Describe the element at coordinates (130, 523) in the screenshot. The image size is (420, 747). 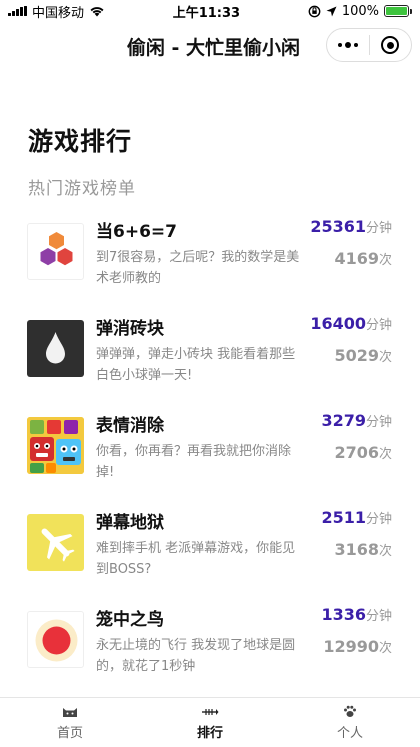
I see `game-name: 弹幕地狱` at that location.